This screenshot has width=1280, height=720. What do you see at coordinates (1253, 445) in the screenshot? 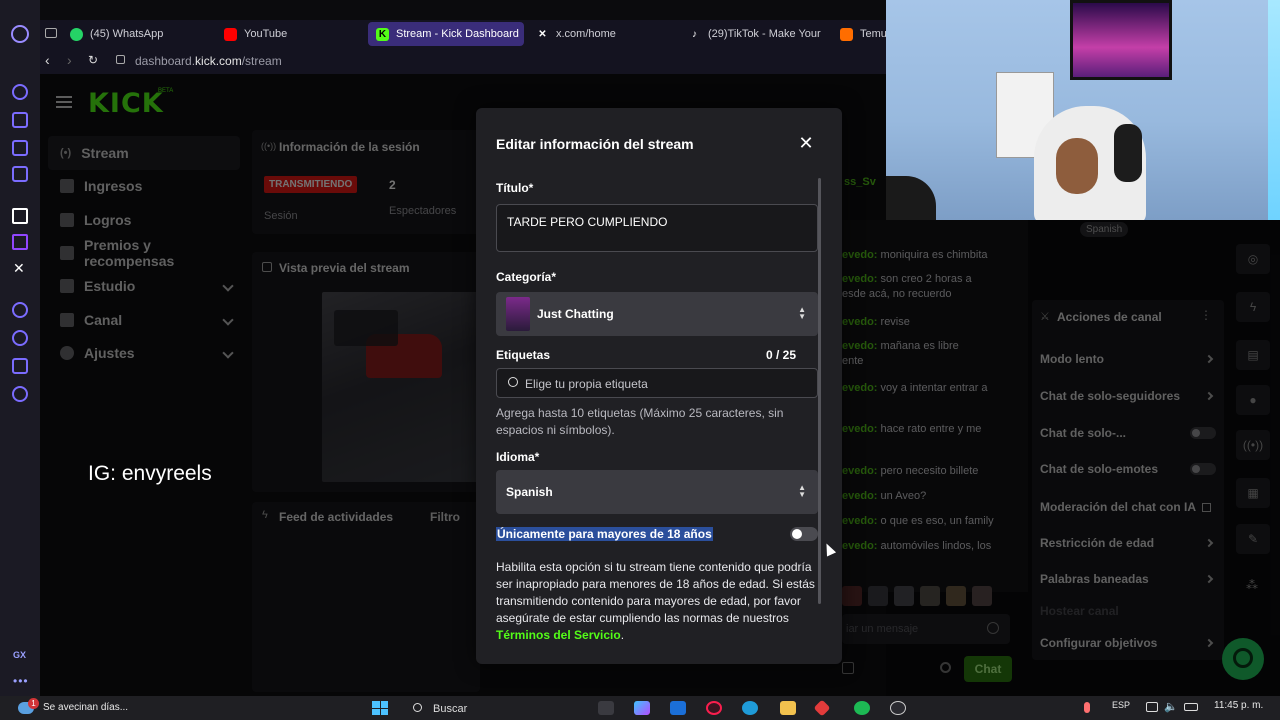
I see `broadcast-tool-icon: ((•))` at bounding box center [1253, 445].